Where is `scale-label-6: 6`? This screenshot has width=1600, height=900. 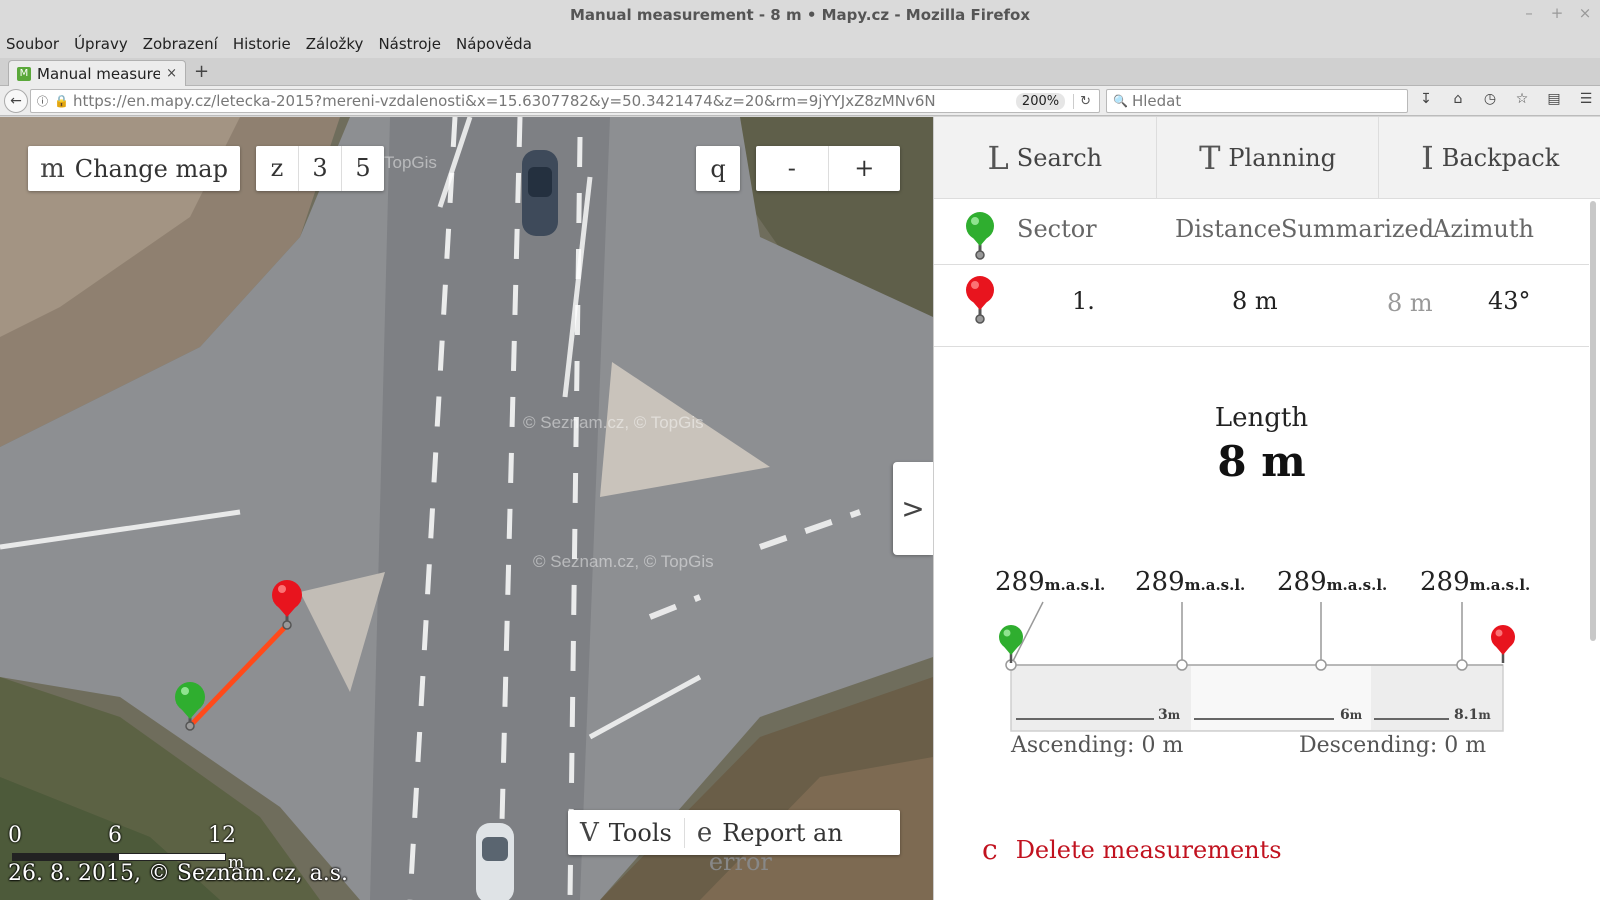 scale-label-6: 6 is located at coordinates (115, 835).